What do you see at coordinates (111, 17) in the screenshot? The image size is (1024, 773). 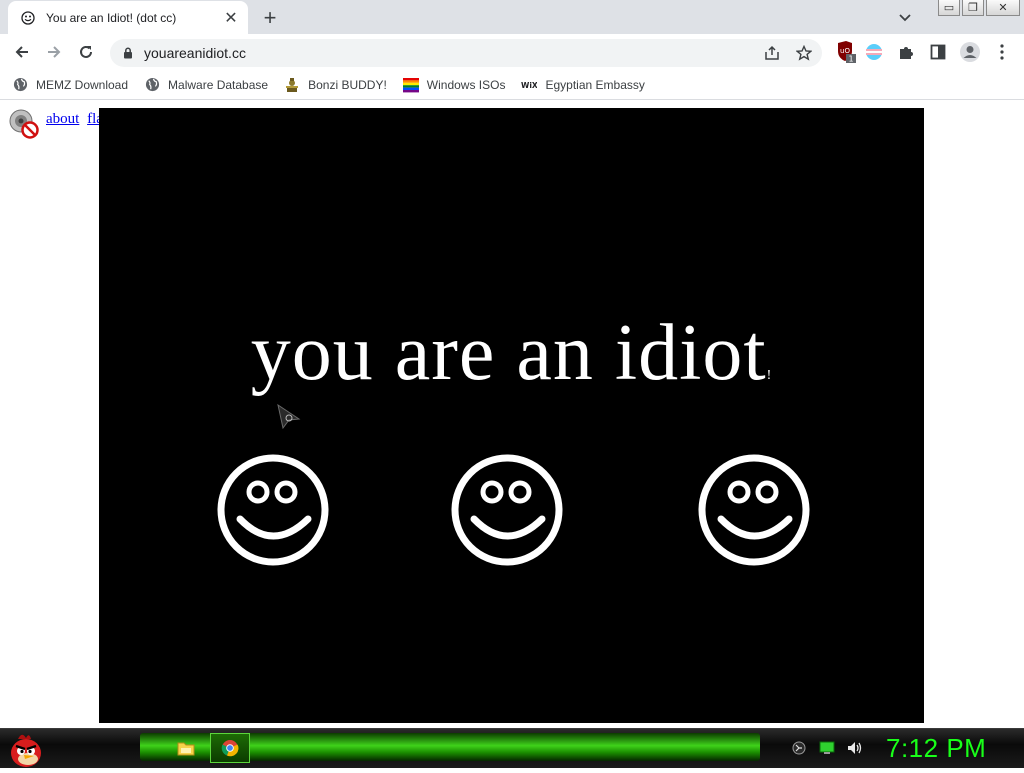 I see `tab-title: You are an Idiot! (dot cc)` at bounding box center [111, 17].